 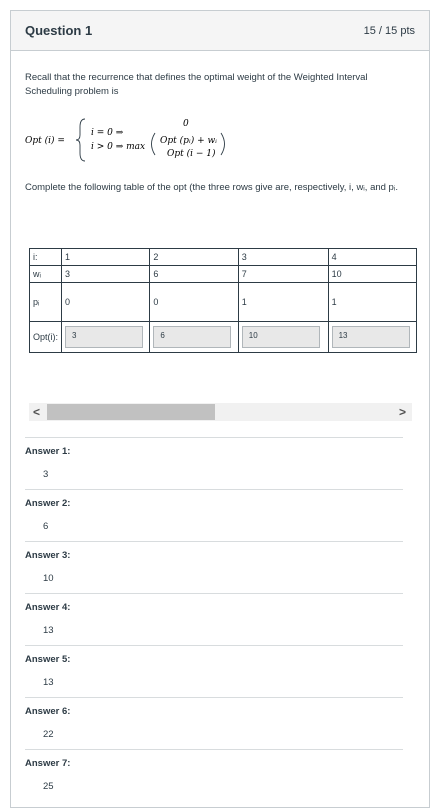 I want to click on answer-item: Answer 5: 13, so click(x=214, y=671).